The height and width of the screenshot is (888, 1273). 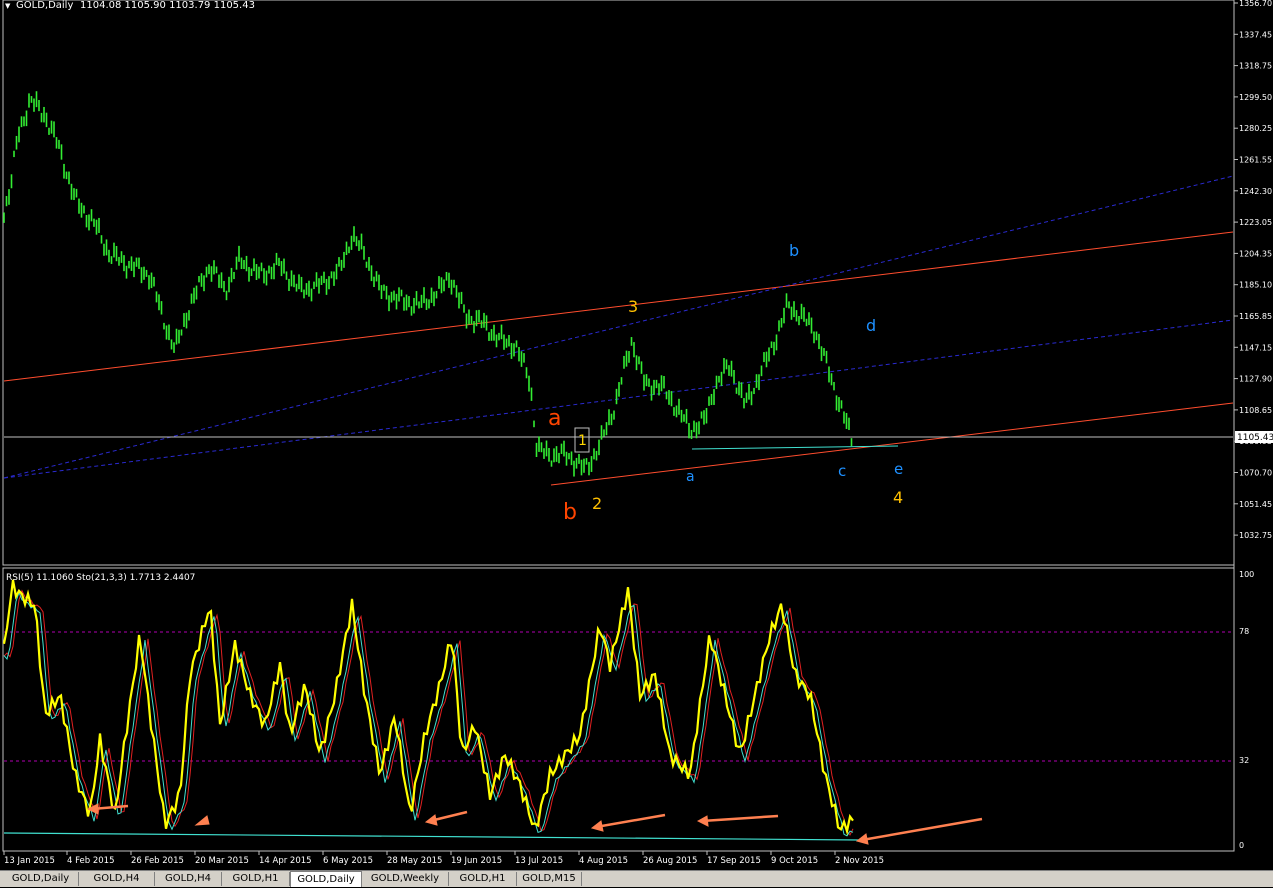 I want to click on date-label: 19 Jun 2015, so click(x=476, y=861).